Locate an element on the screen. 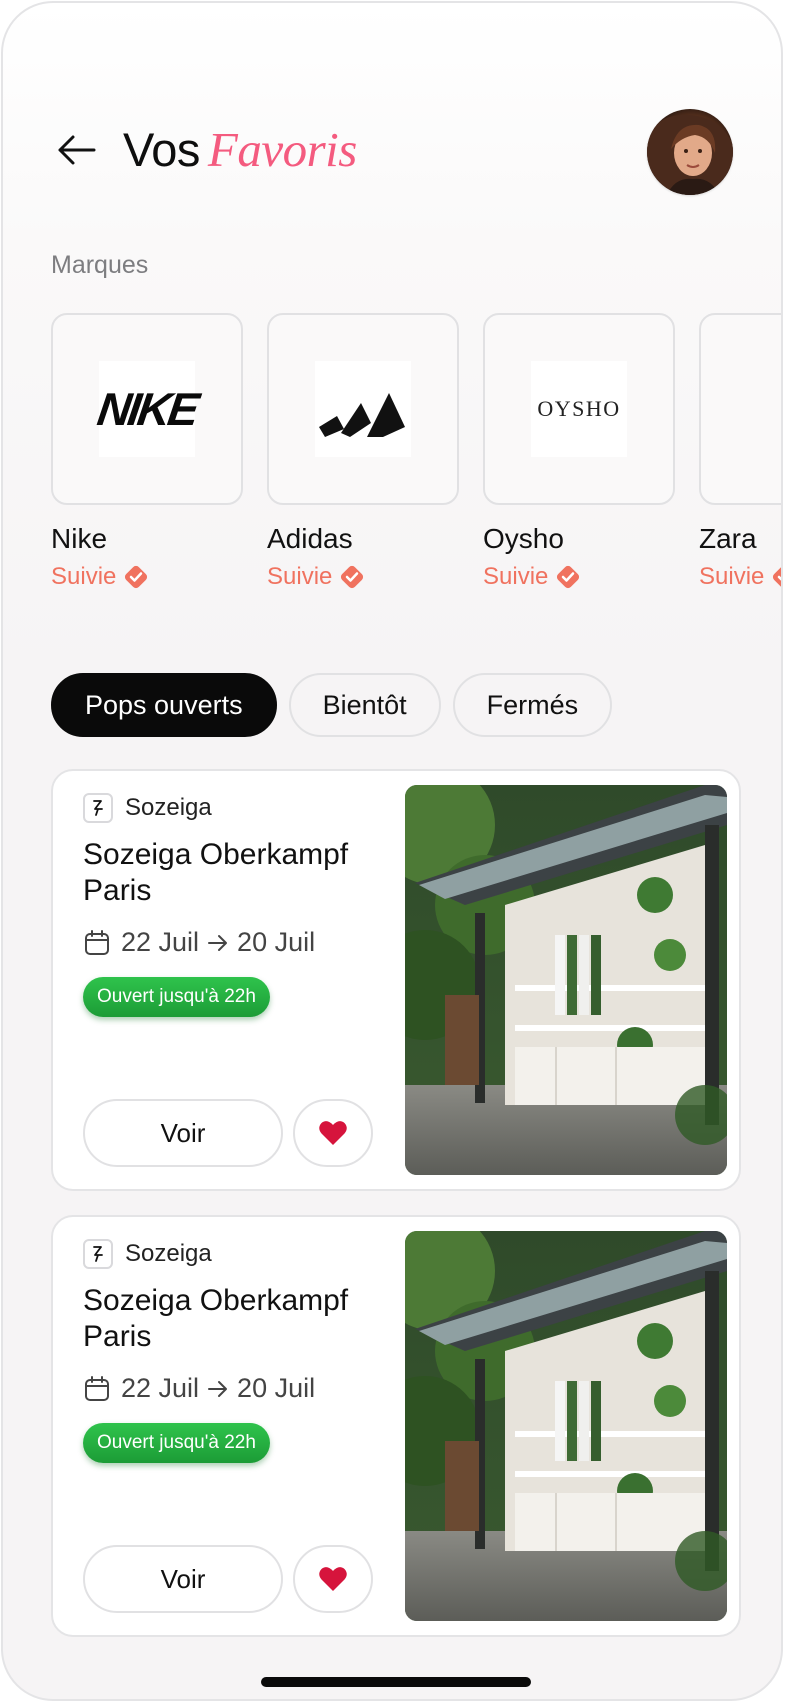 The width and height of the screenshot is (786, 1705). arrow-left-icon is located at coordinates (77, 149).